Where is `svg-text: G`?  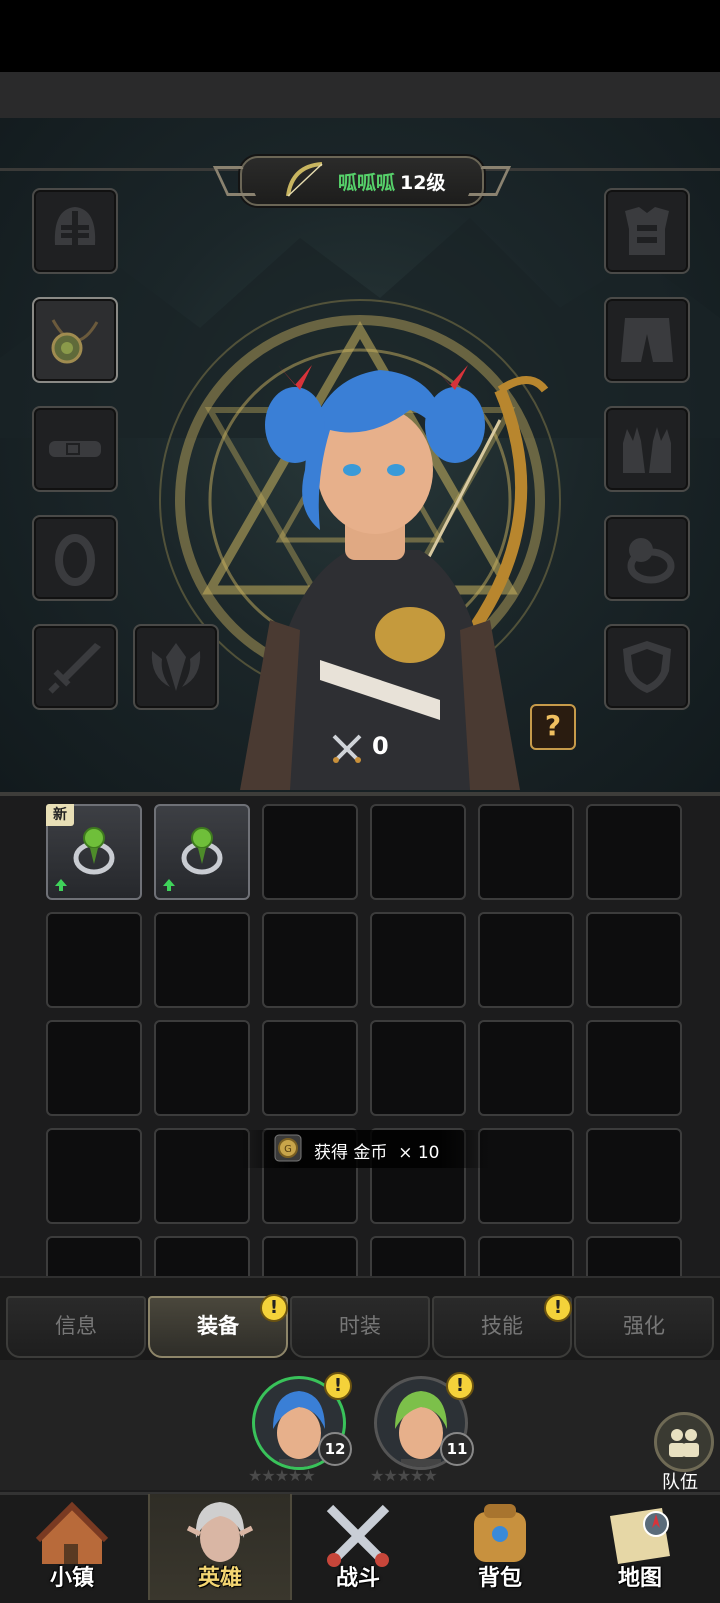 svg-text: G is located at coordinates (288, 1149).